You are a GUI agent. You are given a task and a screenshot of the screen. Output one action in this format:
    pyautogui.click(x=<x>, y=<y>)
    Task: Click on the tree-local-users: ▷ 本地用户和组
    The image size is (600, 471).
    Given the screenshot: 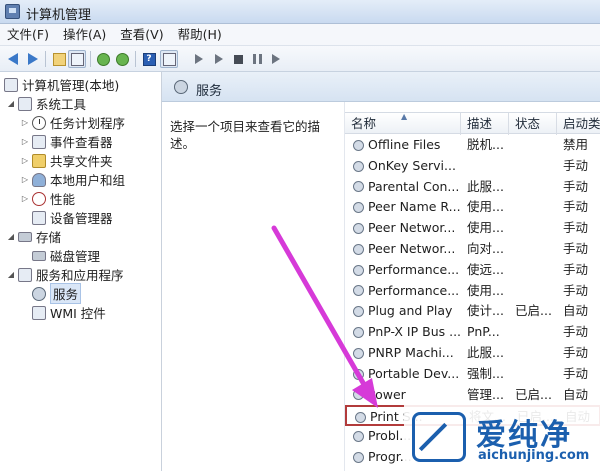 What is the action you would take?
    pyautogui.click(x=72, y=179)
    